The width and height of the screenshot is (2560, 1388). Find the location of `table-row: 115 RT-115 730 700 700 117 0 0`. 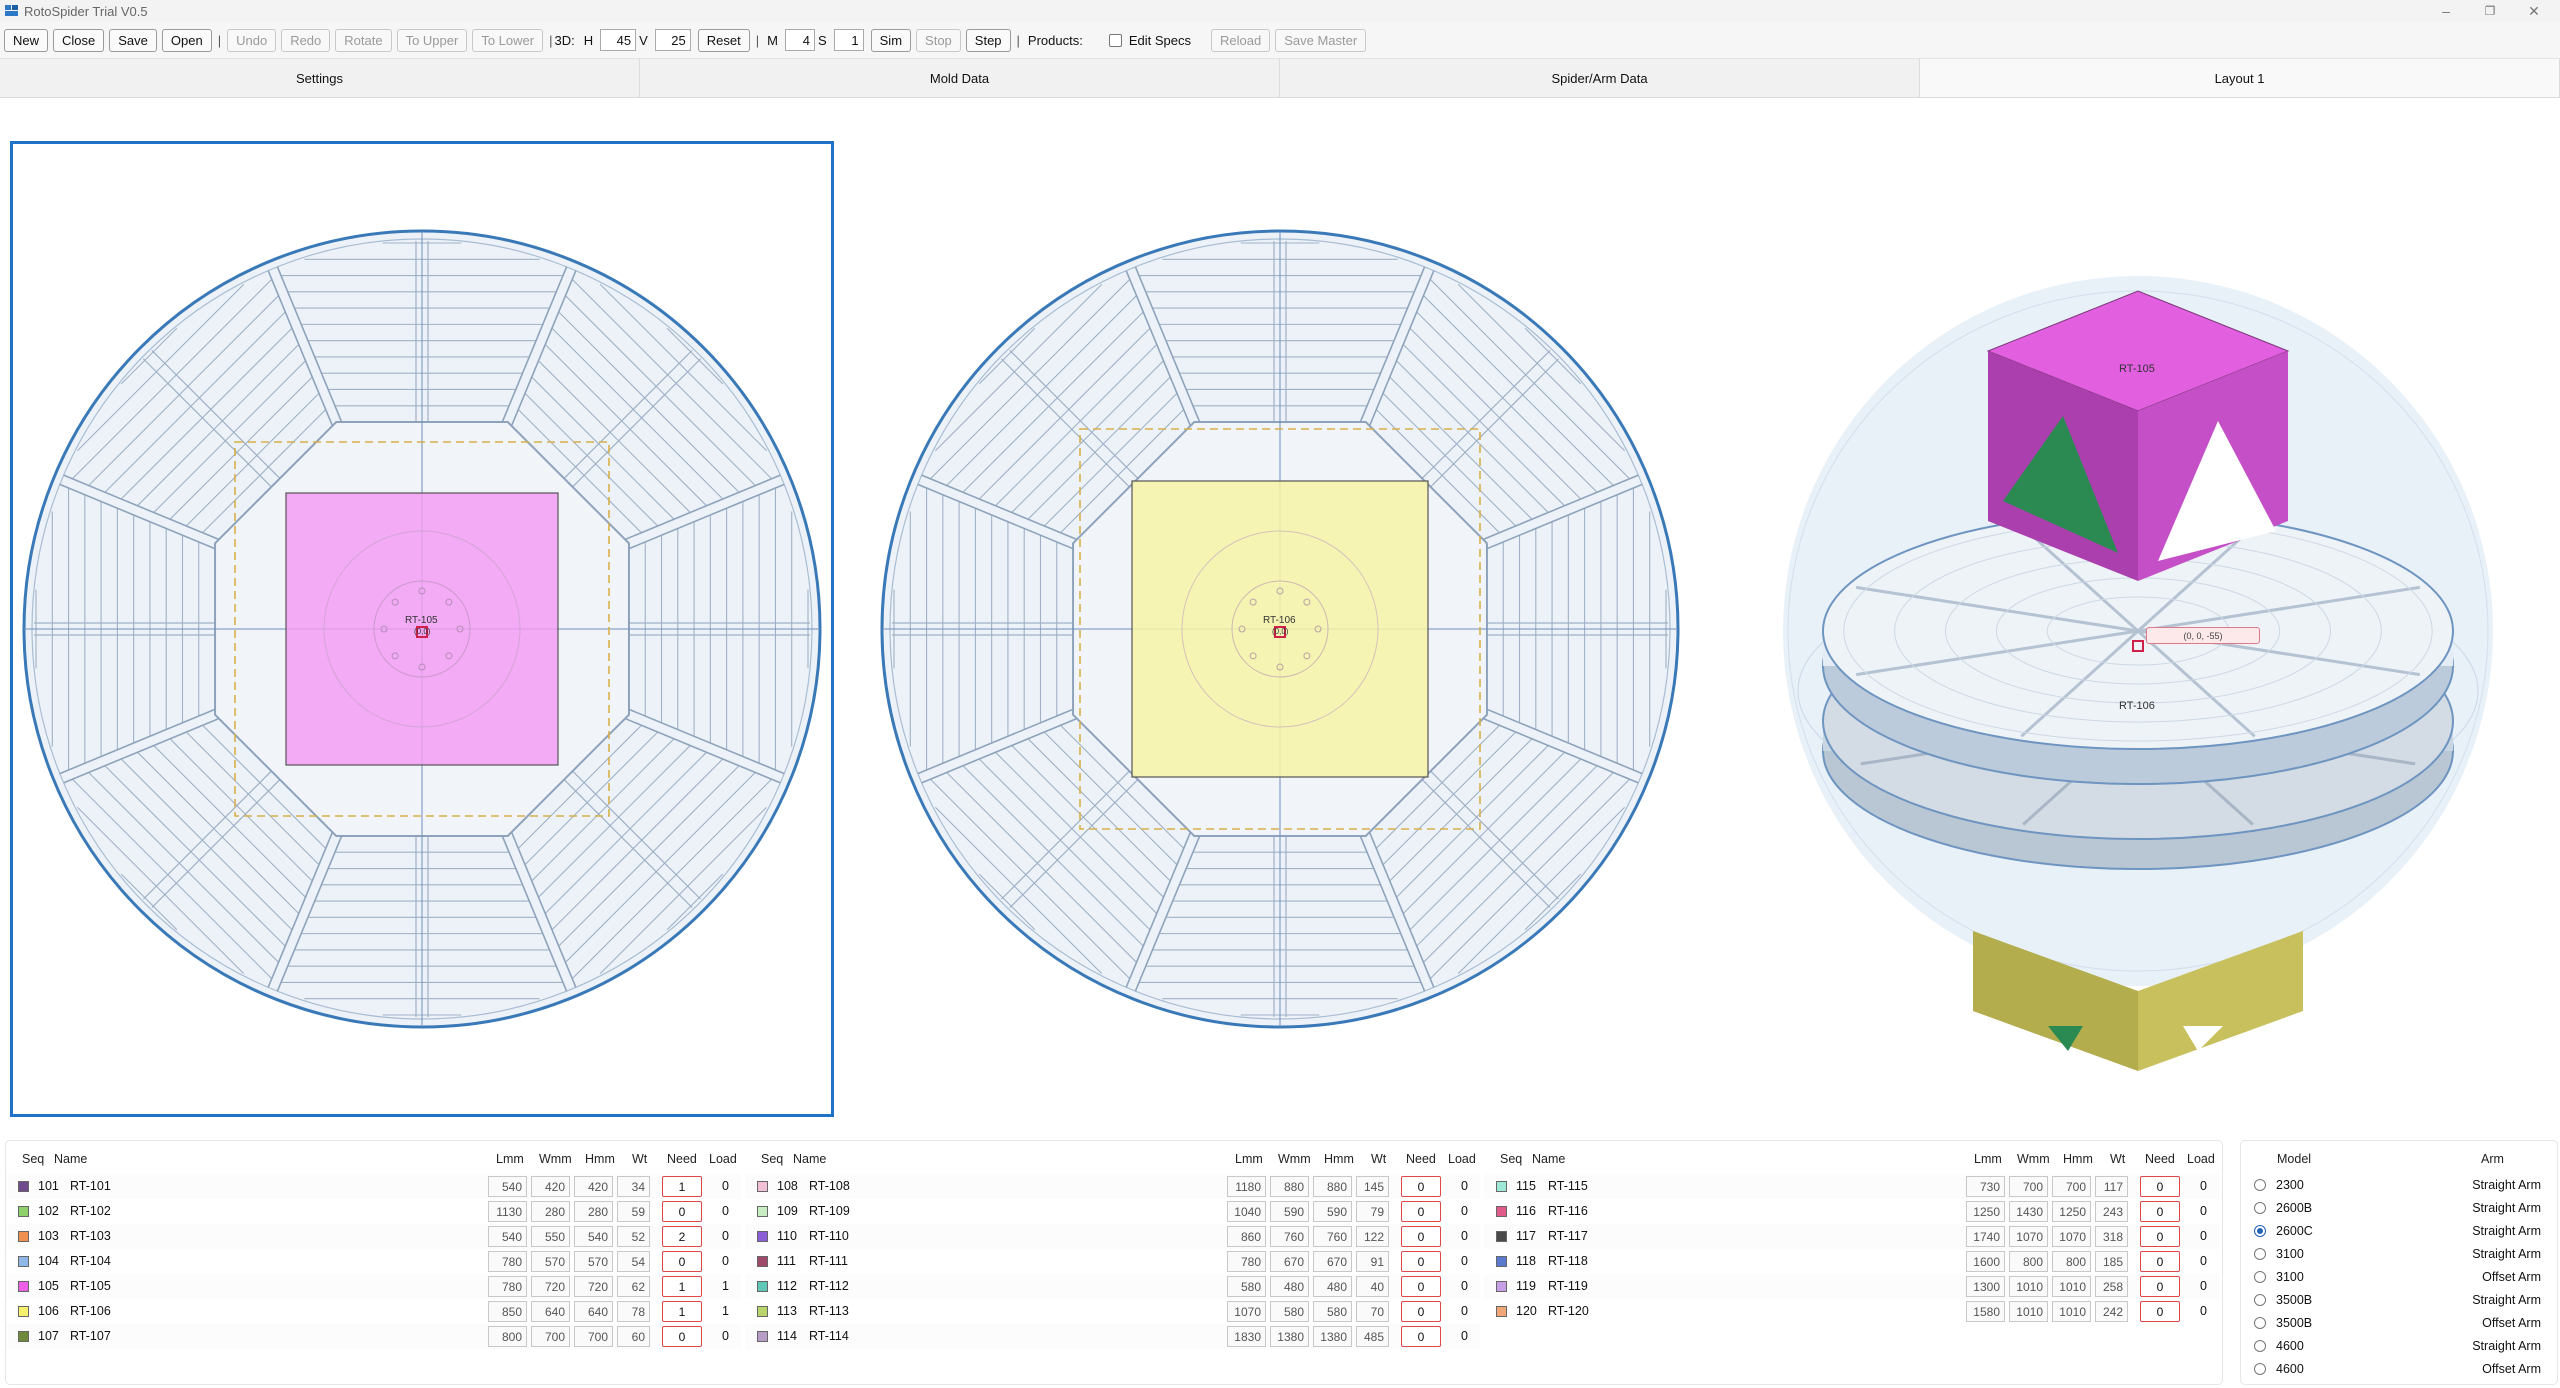

table-row: 115 RT-115 730 700 700 117 0 0 is located at coordinates (1851, 1186).